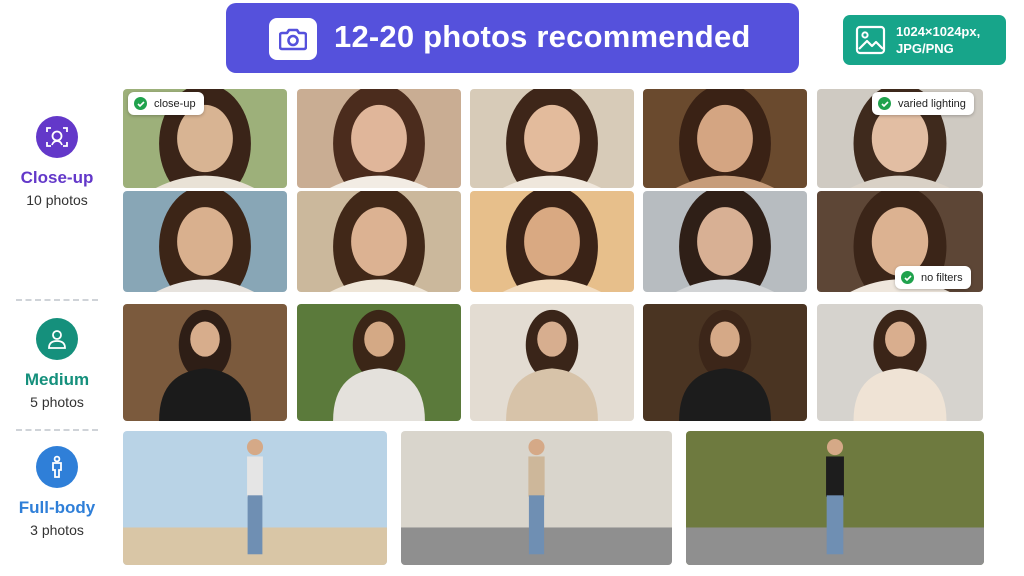  What do you see at coordinates (57, 364) in the screenshot?
I see `section-label-medium: Medium 5 photos` at bounding box center [57, 364].